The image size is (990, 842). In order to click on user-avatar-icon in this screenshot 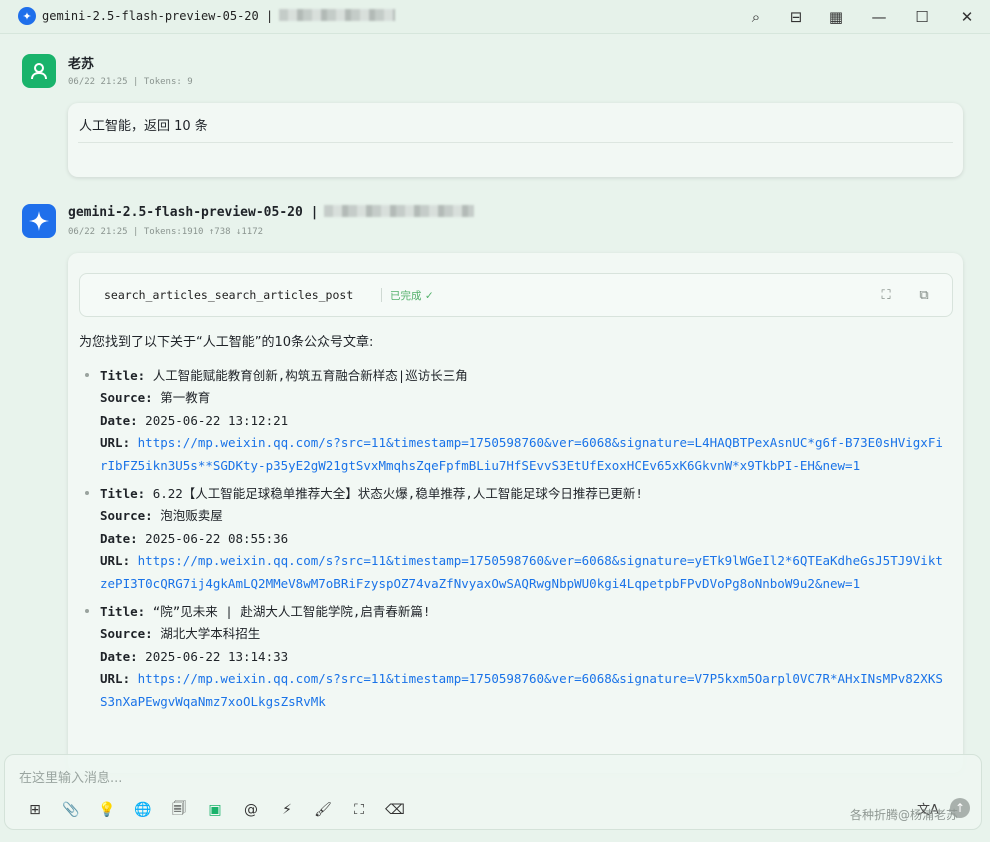, I will do `click(39, 71)`.